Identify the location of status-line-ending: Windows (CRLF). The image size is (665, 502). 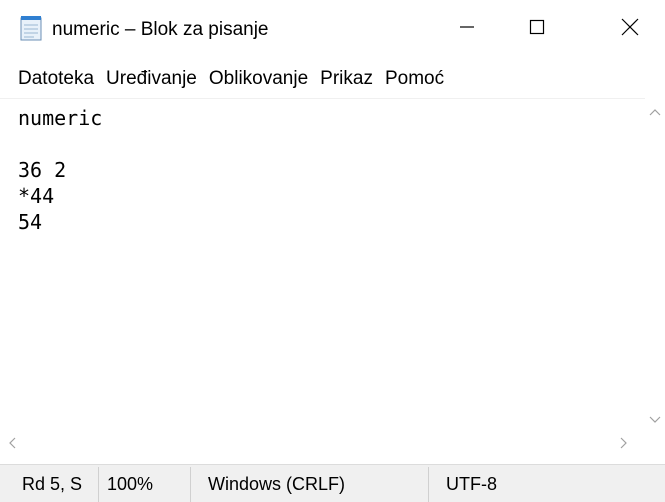
(277, 484).